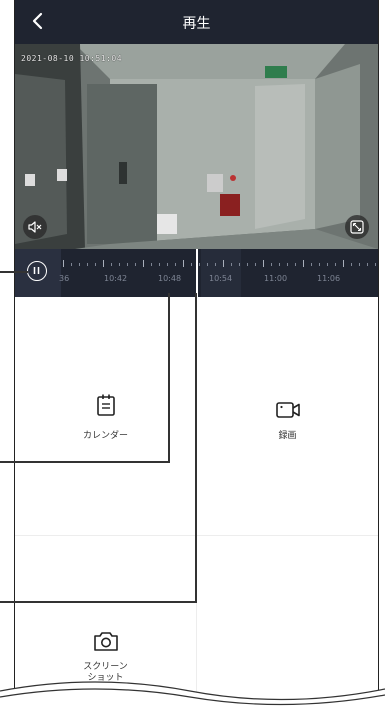 This screenshot has height=709, width=385. What do you see at coordinates (329, 278) in the screenshot?
I see `timeline-label: 11:06` at bounding box center [329, 278].